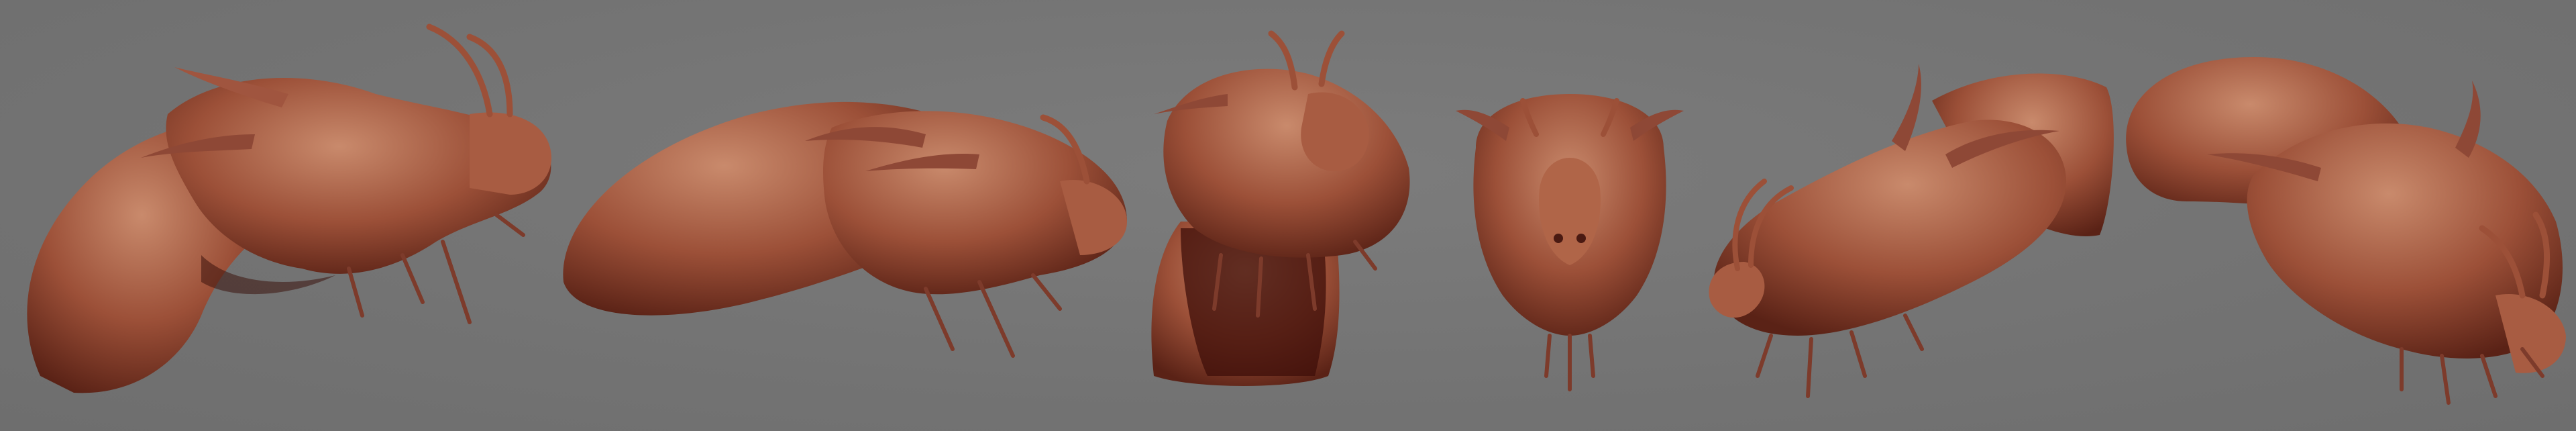  I want to click on dragon-view-three-quarter-front, so click(1288, 215).